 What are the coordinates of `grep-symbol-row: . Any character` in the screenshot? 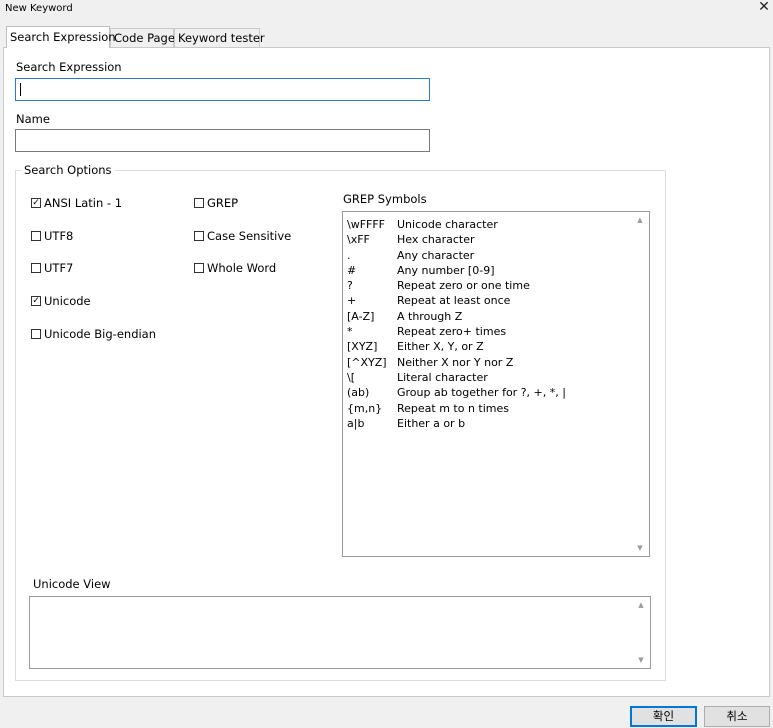 It's located at (487, 255).